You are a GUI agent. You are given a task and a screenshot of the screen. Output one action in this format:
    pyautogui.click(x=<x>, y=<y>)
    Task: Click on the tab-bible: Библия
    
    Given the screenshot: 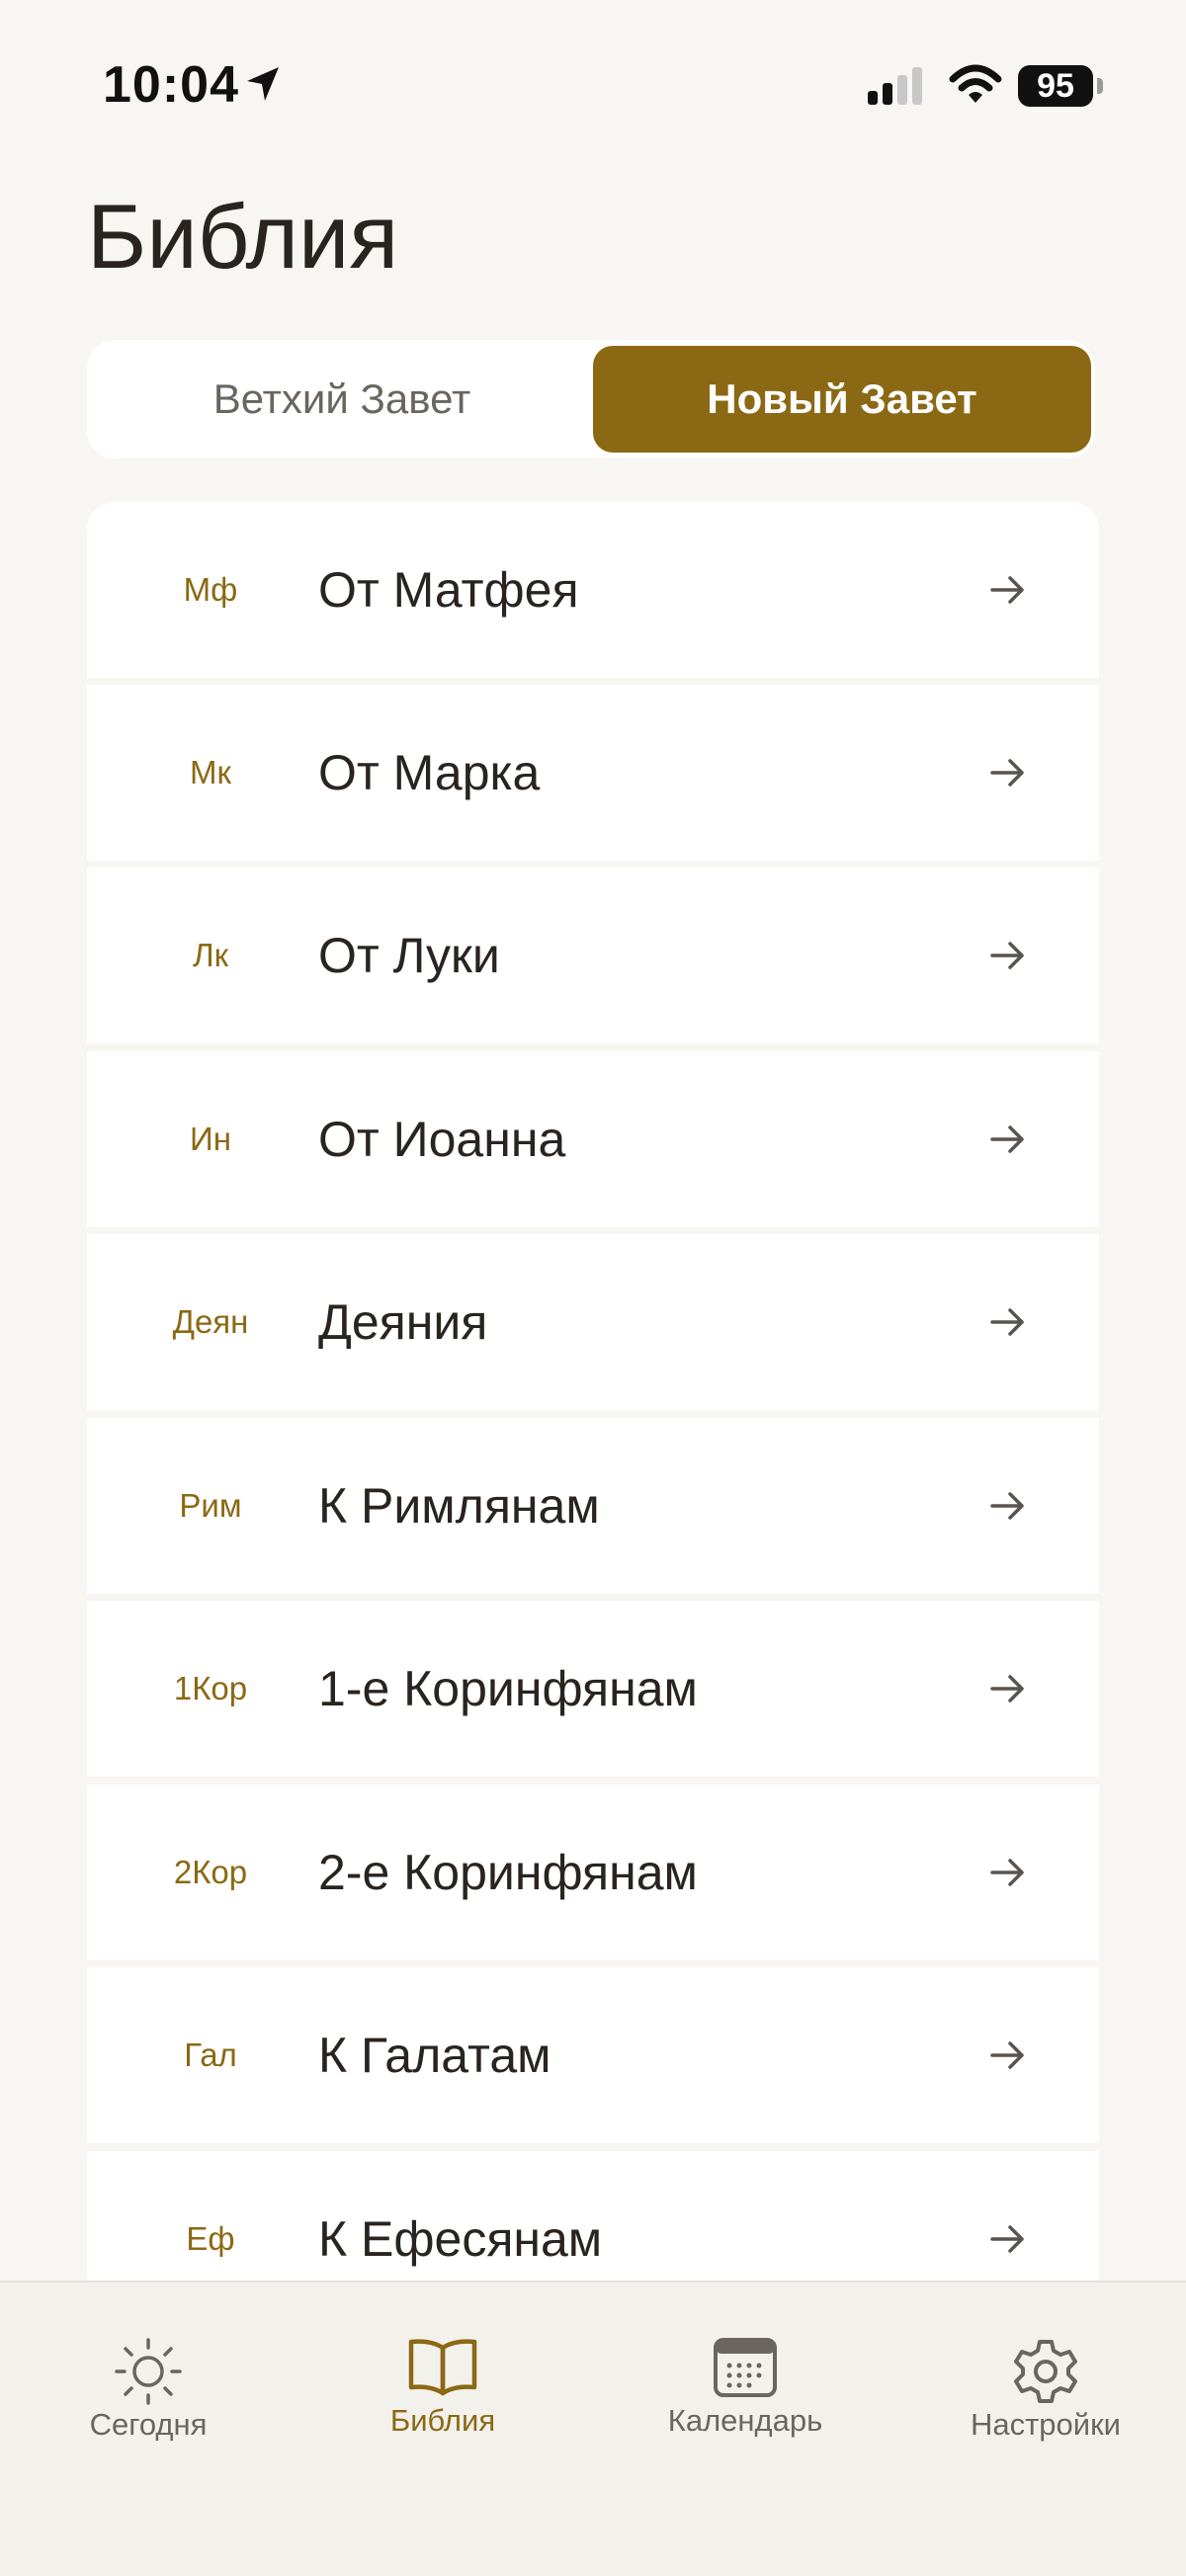 What is the action you would take?
    pyautogui.click(x=443, y=2381)
    